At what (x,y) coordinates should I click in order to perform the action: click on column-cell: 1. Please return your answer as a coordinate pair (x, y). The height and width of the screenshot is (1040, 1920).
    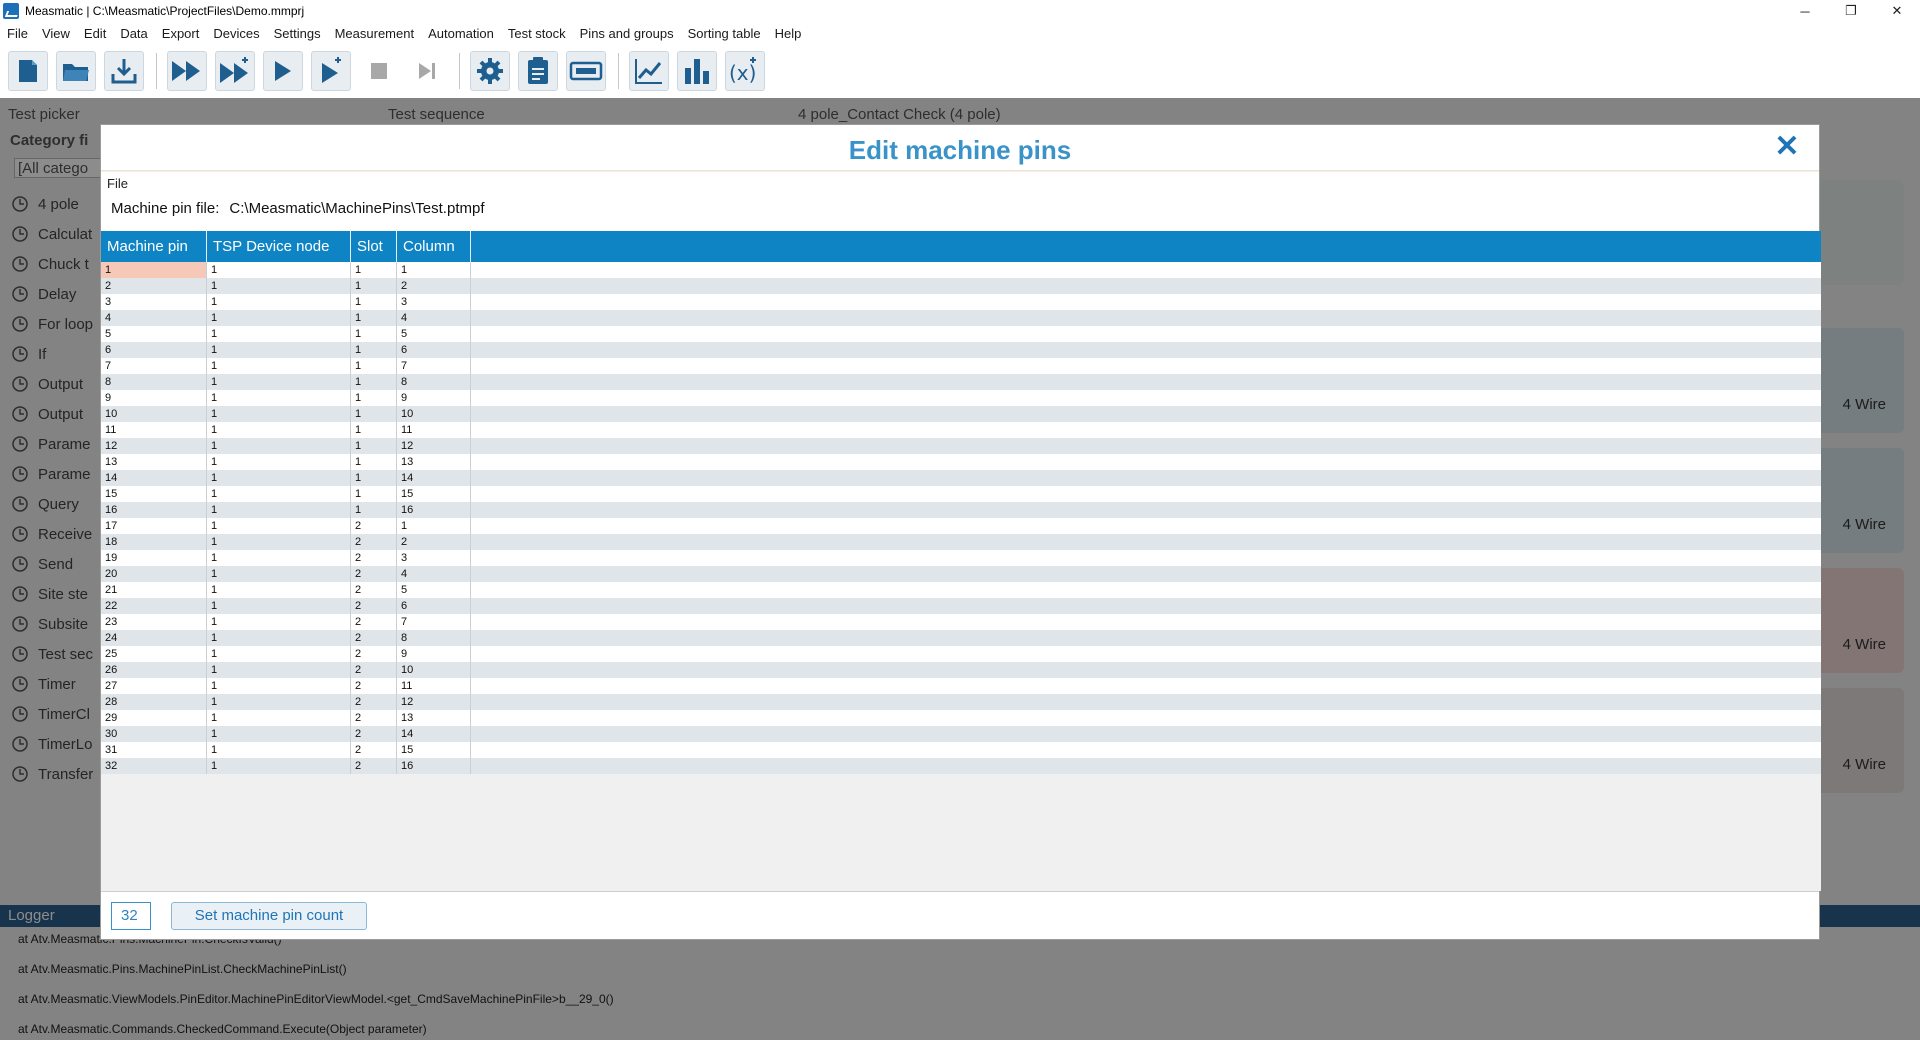
    Looking at the image, I should click on (434, 526).